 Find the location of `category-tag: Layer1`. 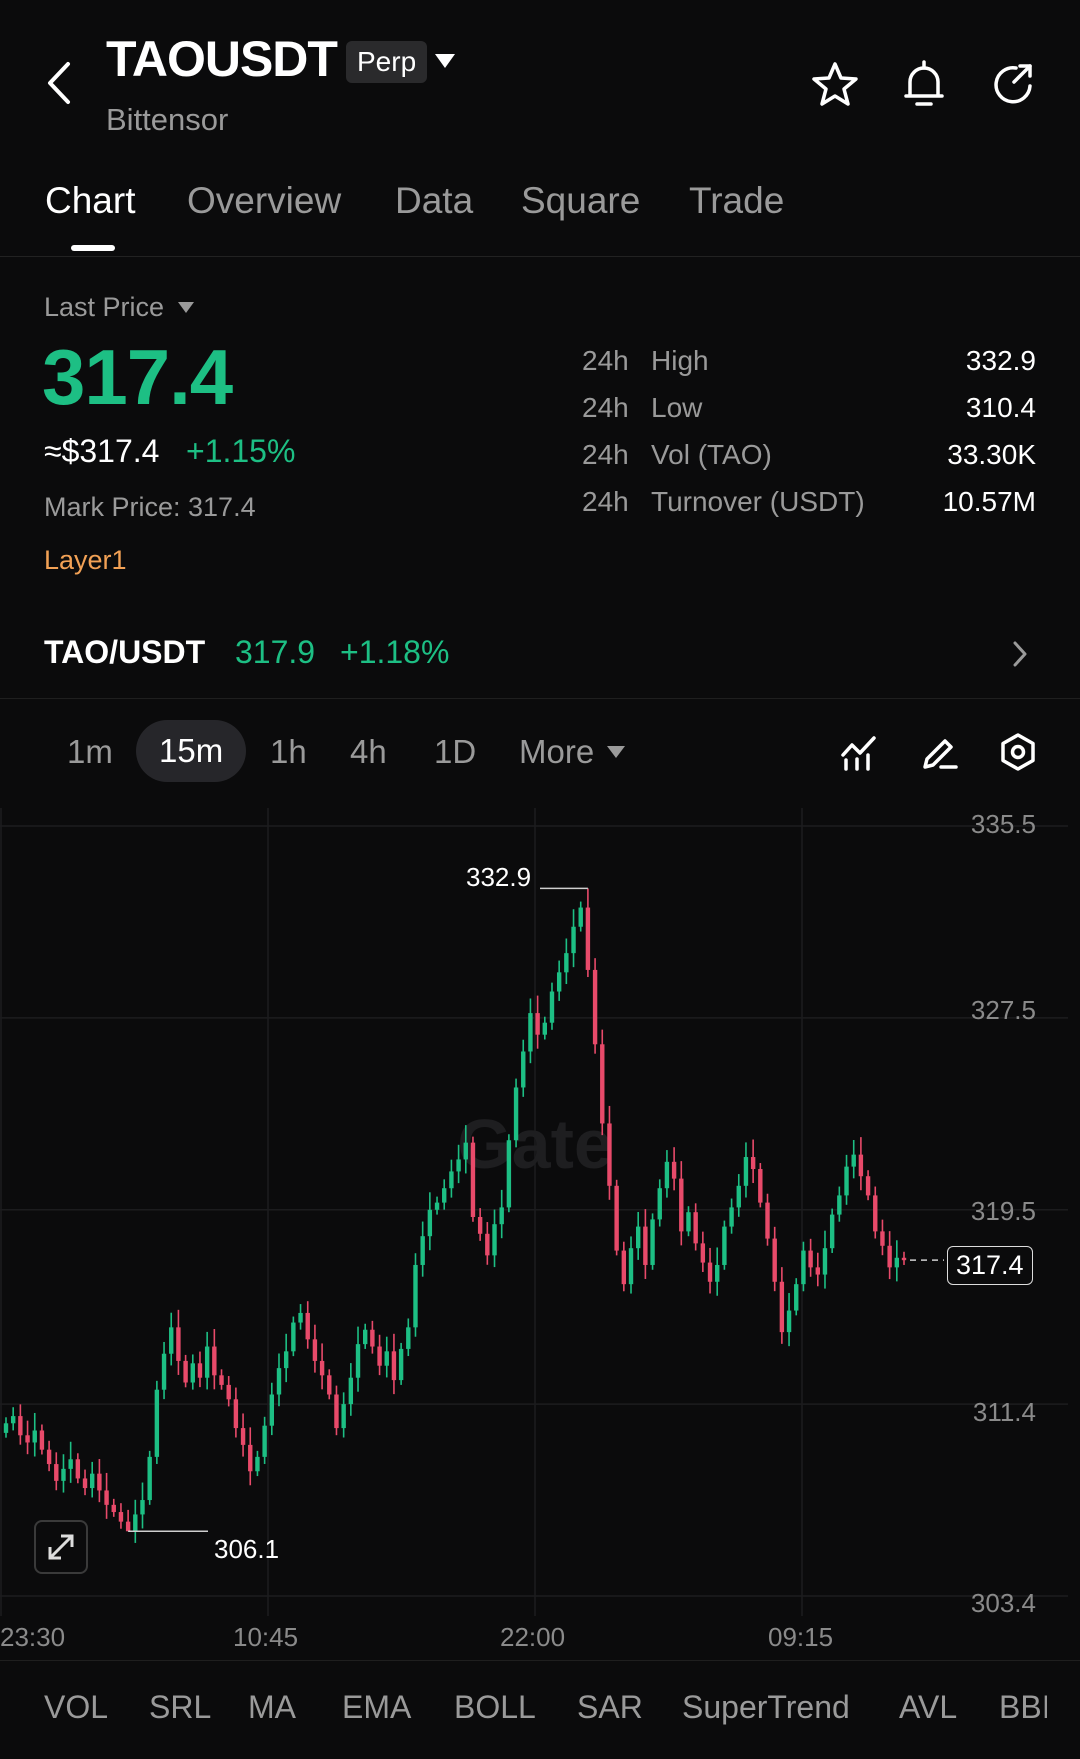

category-tag: Layer1 is located at coordinates (85, 560).